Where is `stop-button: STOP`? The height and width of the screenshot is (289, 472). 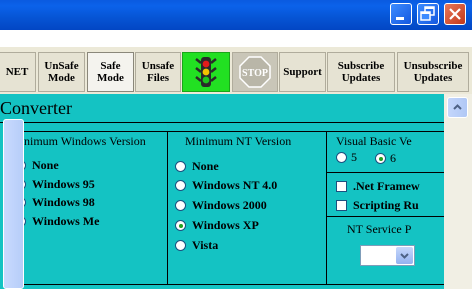 stop-button: STOP is located at coordinates (255, 72).